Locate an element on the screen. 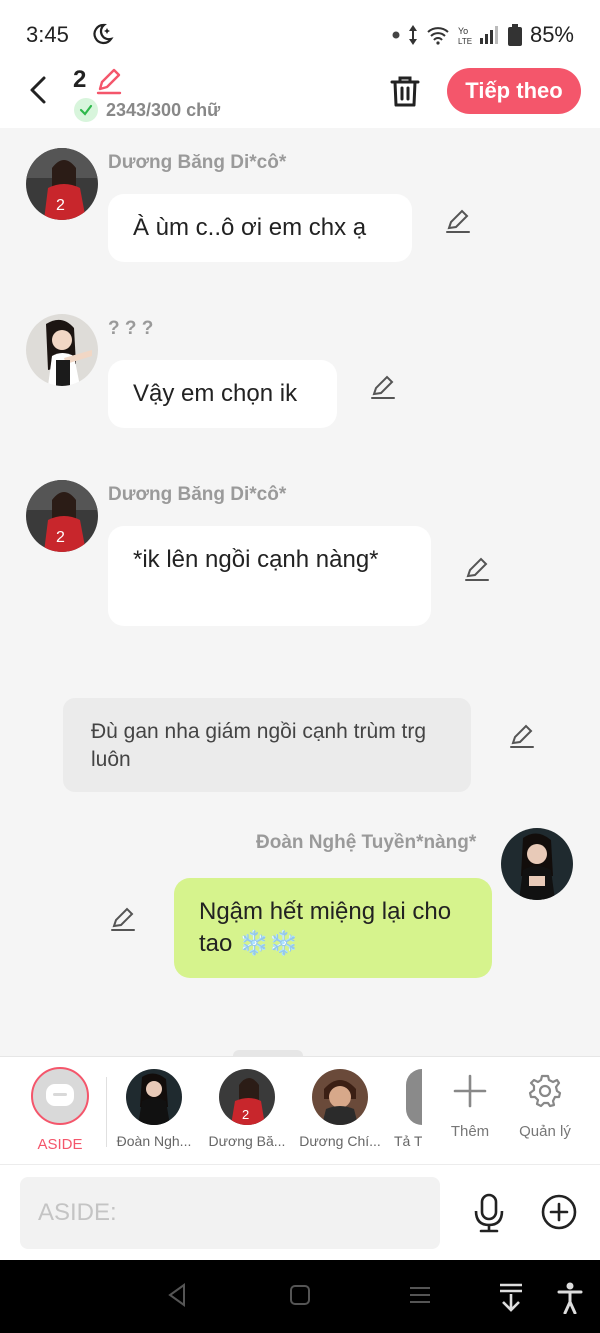 This screenshot has width=600, height=1333. add-label: Thêm is located at coordinates (470, 1131).